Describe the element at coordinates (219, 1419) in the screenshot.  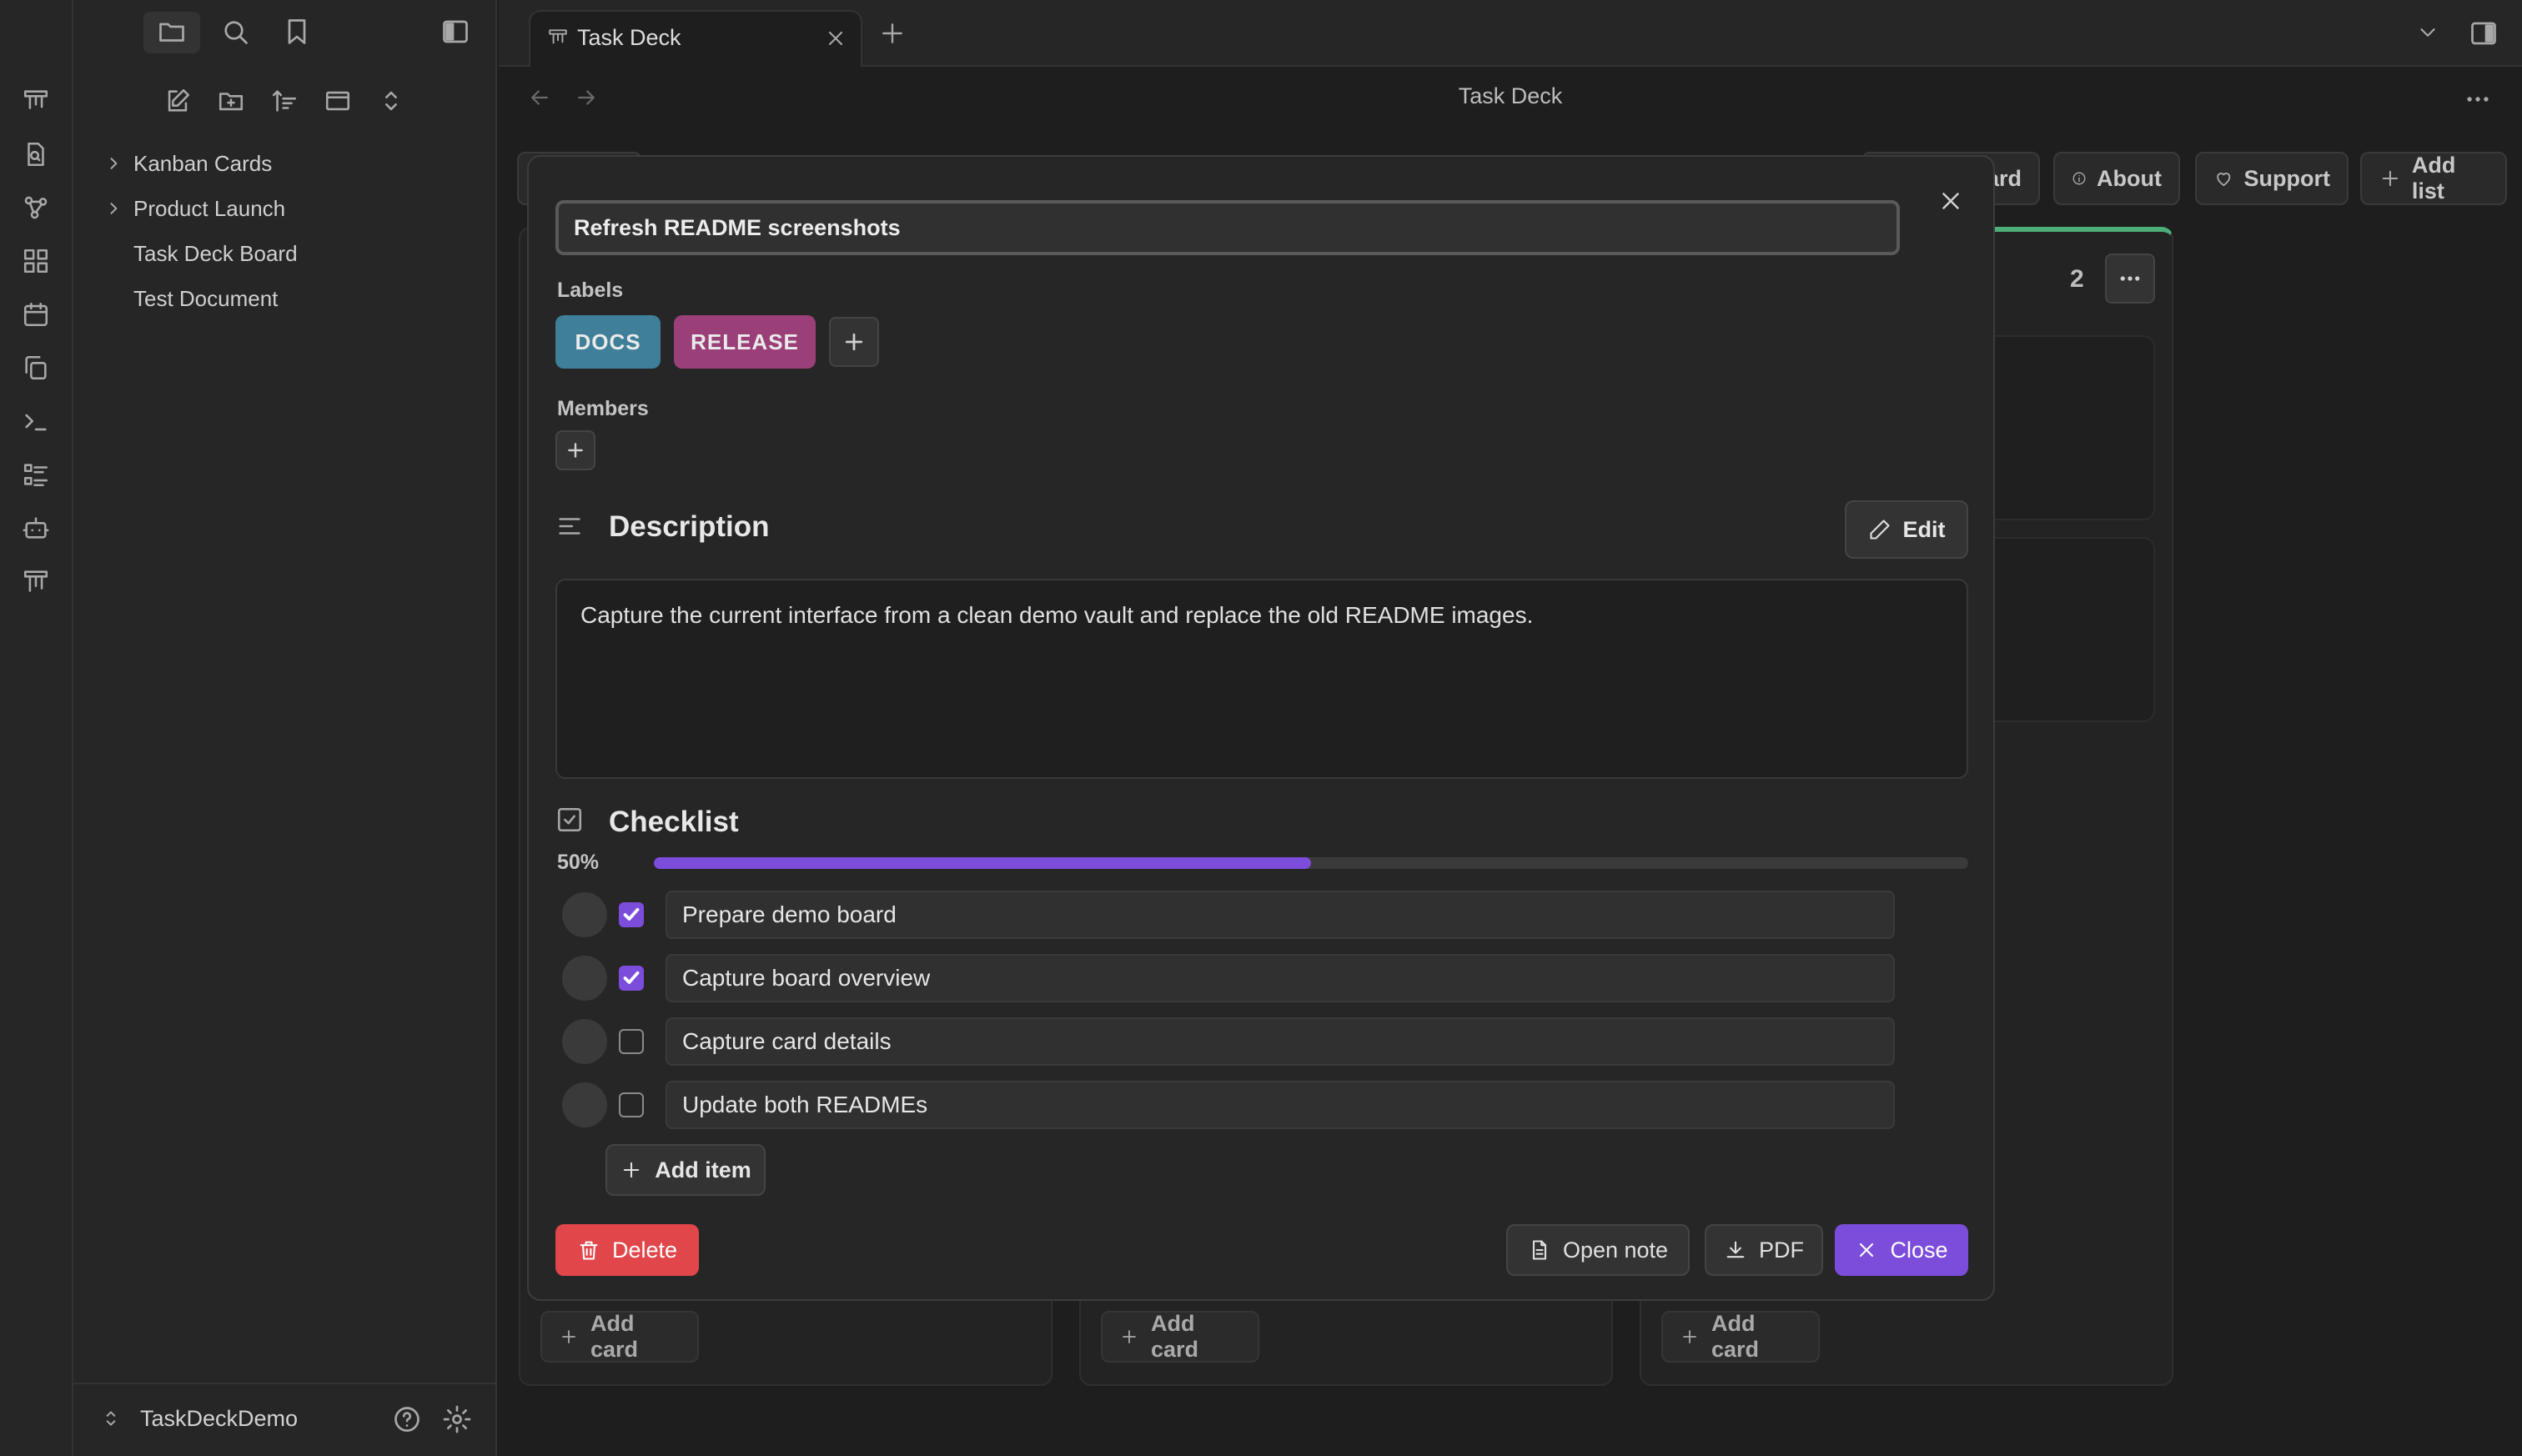
I see `vault-name: TaskDeckDemo` at that location.